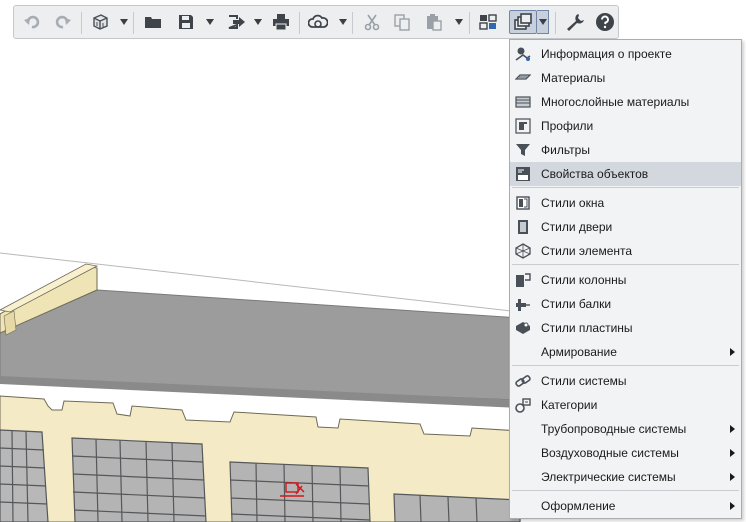 The height and width of the screenshot is (522, 746). Describe the element at coordinates (625, 126) in the screenshot. I see `menu-item-profiles: Профили` at that location.